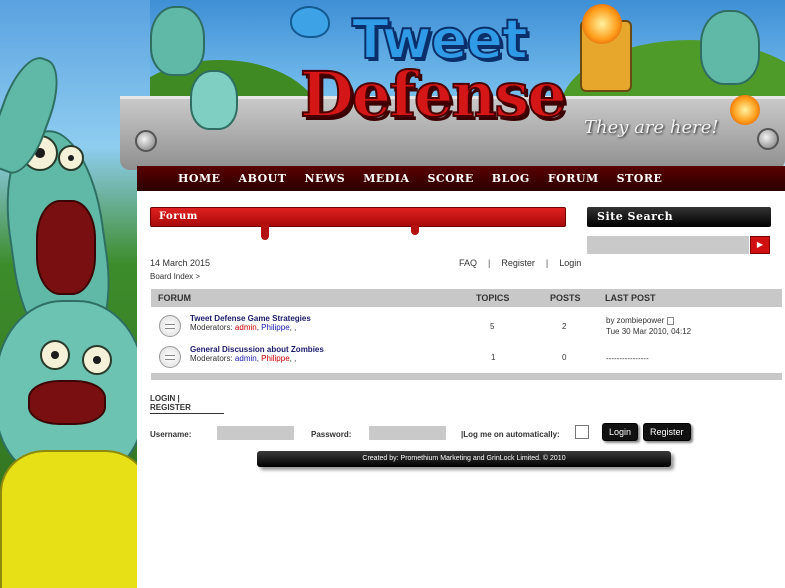  I want to click on site-search-title: Site Search, so click(635, 216).